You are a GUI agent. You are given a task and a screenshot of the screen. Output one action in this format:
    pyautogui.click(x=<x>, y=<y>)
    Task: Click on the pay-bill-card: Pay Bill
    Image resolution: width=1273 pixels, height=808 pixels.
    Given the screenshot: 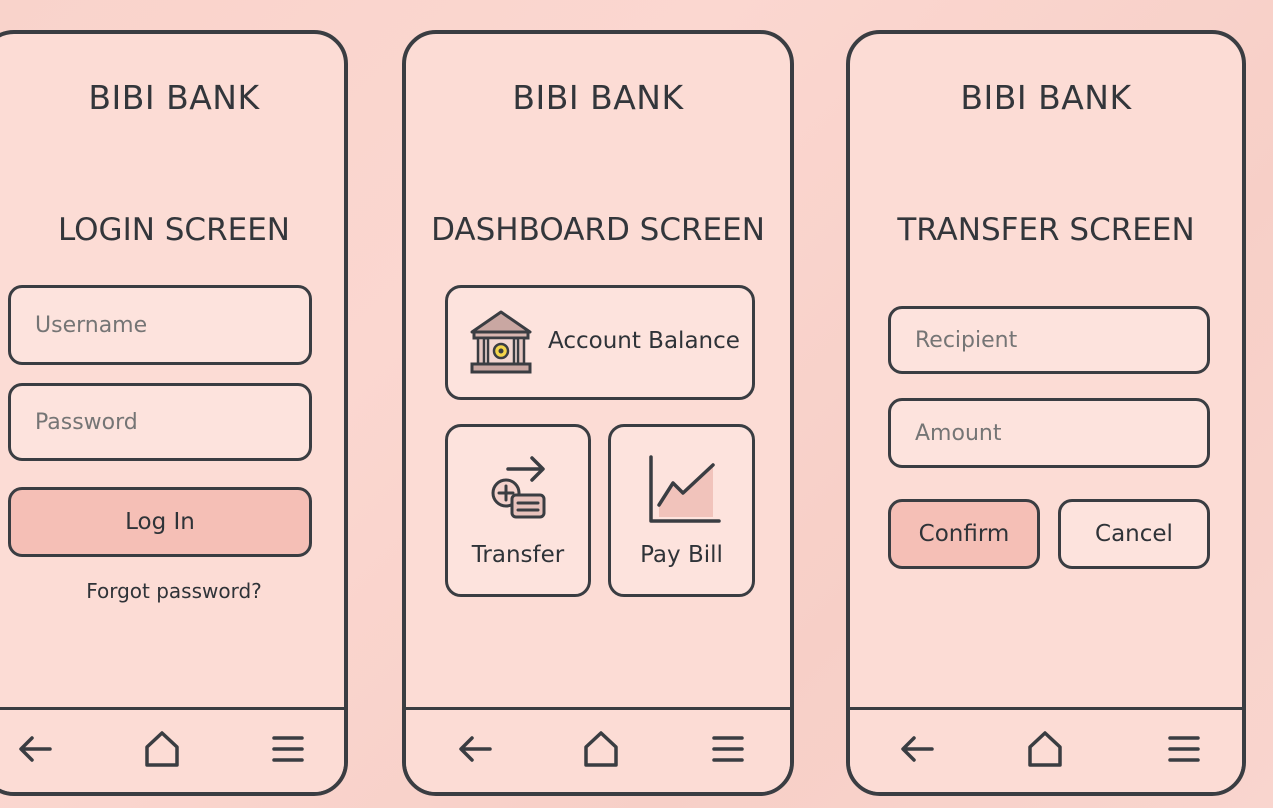 What is the action you would take?
    pyautogui.click(x=681, y=510)
    